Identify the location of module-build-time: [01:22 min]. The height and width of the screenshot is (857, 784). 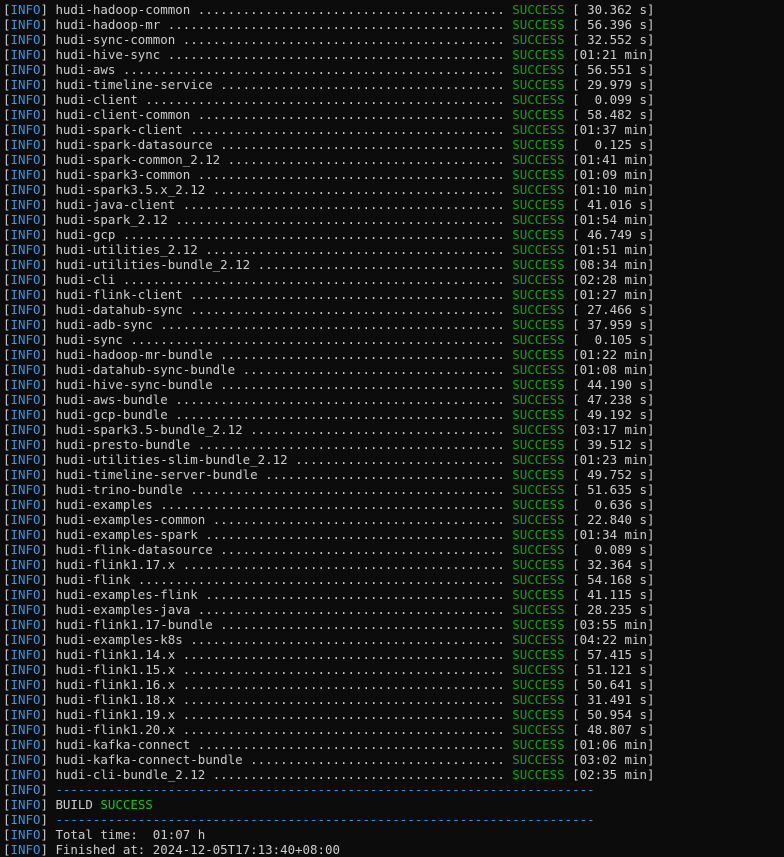
(613, 354).